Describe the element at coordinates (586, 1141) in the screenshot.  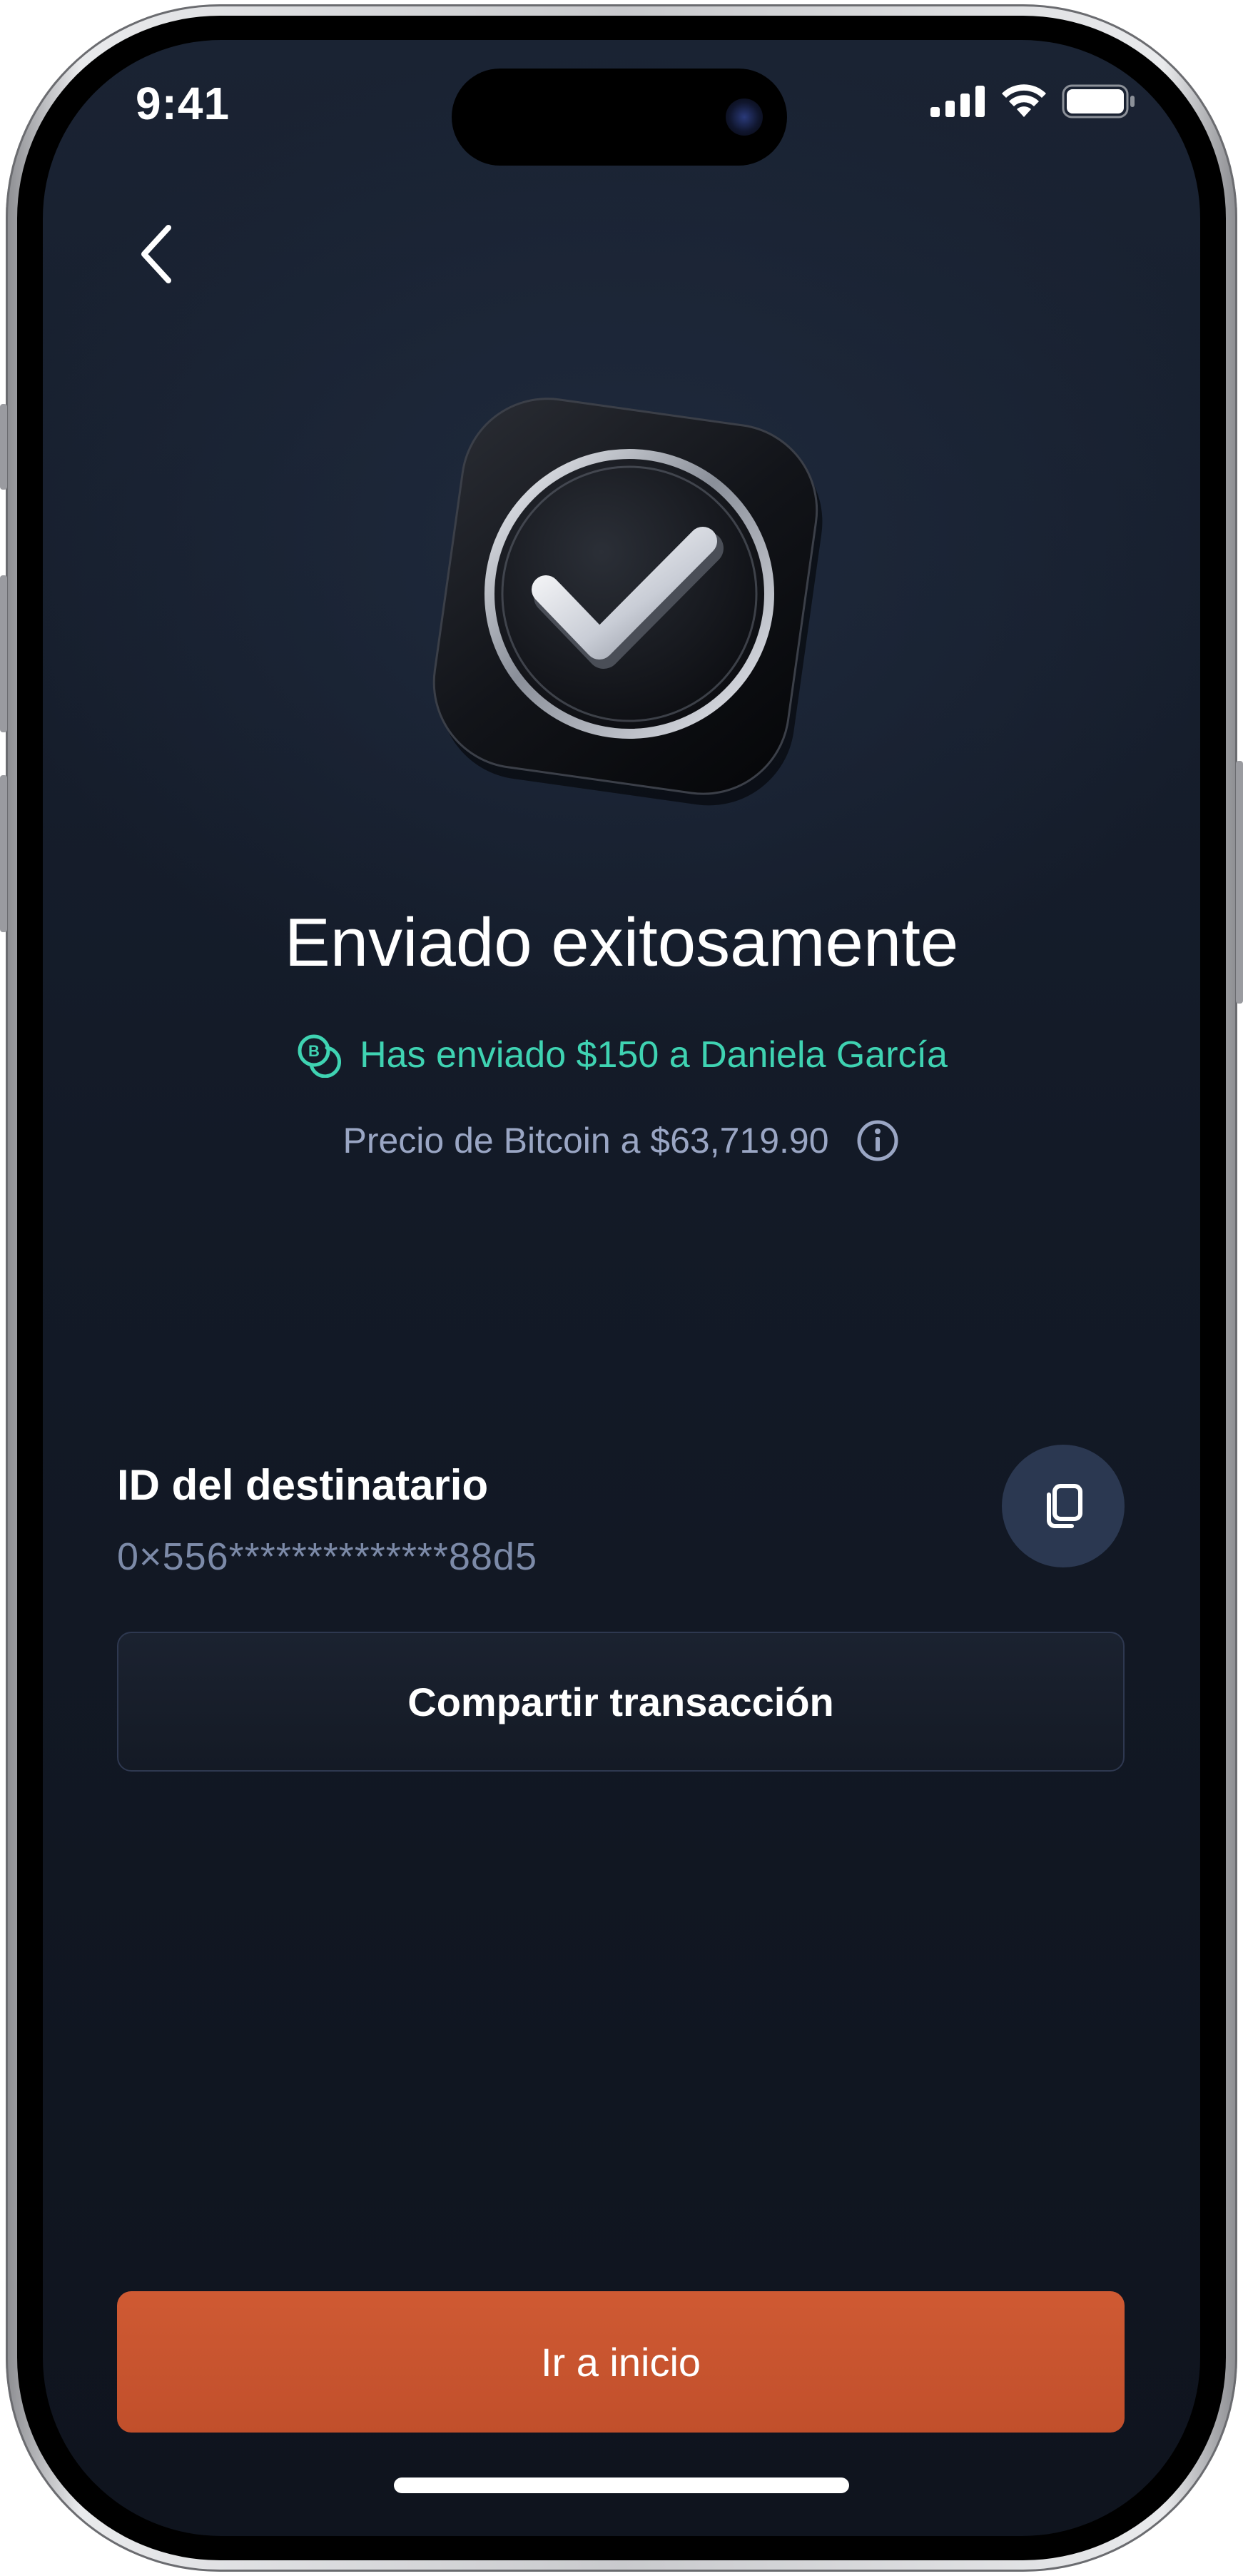
I see `price-text: Precio de Bitcoin a $63,719.90` at that location.